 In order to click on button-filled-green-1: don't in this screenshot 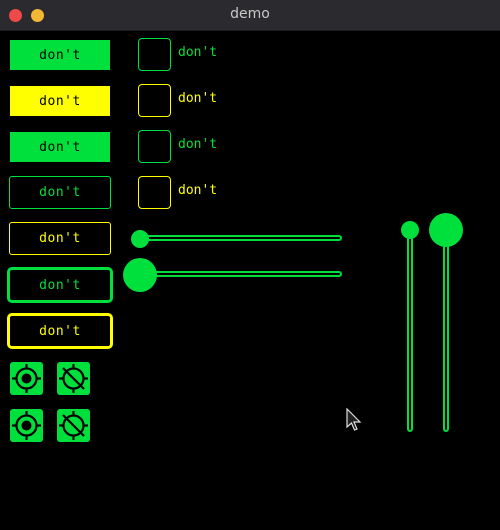, I will do `click(60, 55)`.